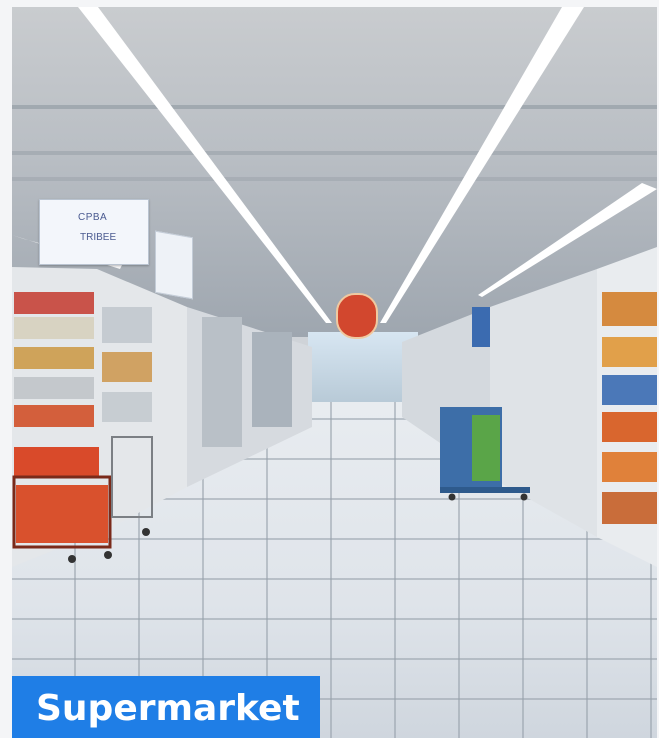 The width and height of the screenshot is (659, 738). I want to click on hanging-store-sign: CPBA TRIBEE, so click(94, 232).